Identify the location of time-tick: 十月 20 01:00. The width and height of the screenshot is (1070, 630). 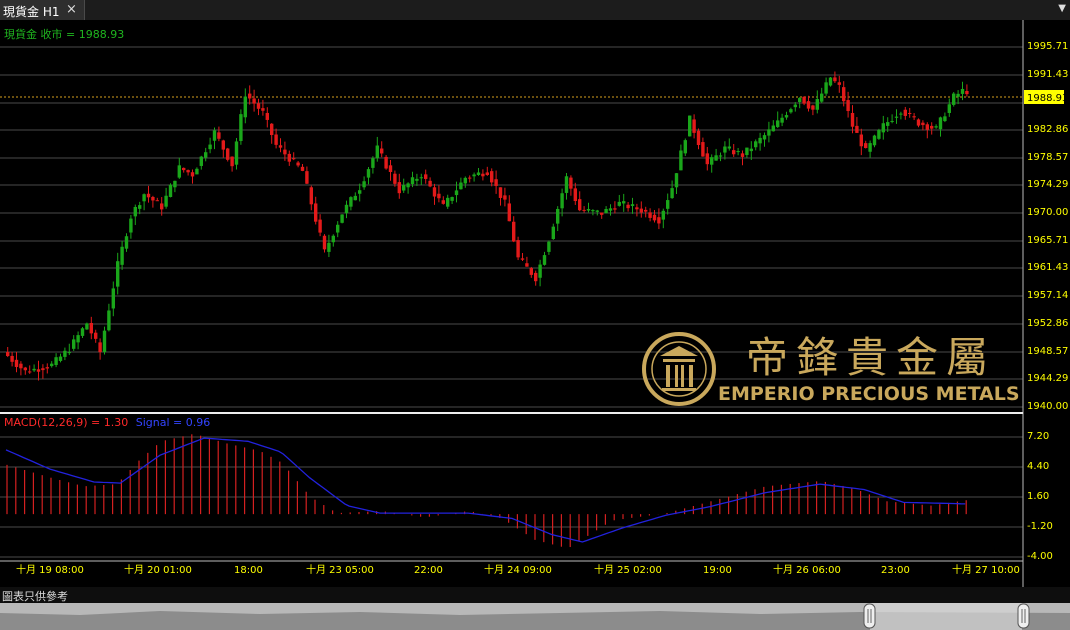
(158, 569).